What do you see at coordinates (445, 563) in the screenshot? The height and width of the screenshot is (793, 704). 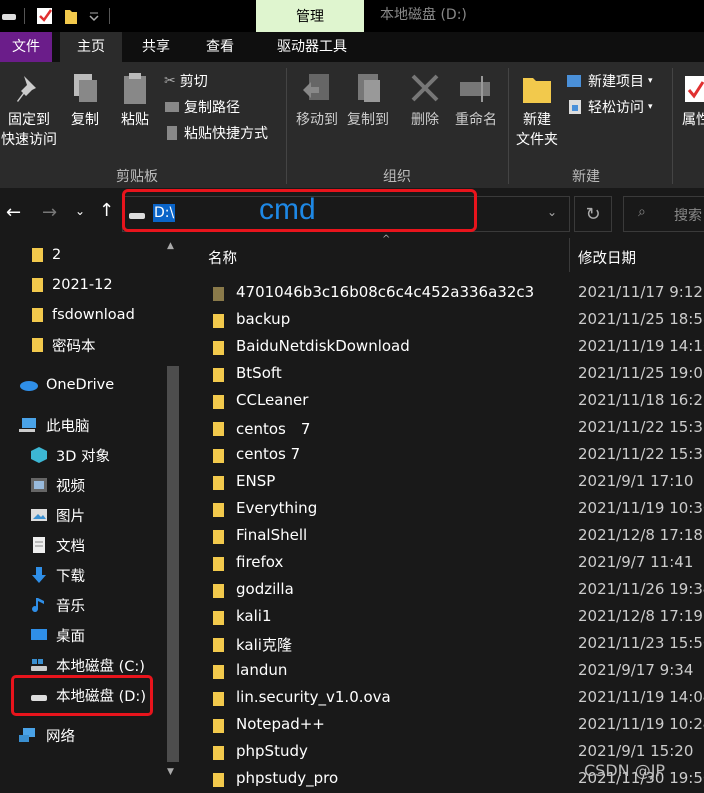 I see `file-row: firefox 2021/9/7 11:41` at bounding box center [445, 563].